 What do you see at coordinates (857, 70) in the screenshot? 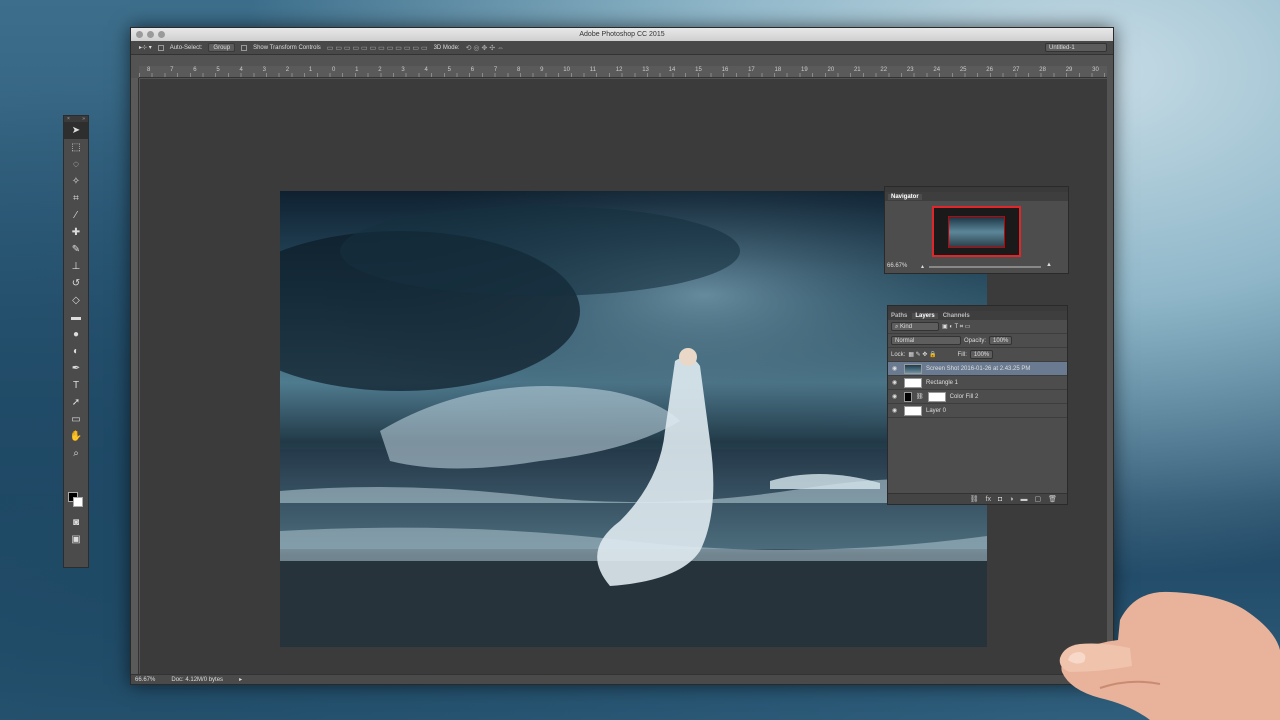
I see `ruler-tick-label: 21` at bounding box center [857, 70].